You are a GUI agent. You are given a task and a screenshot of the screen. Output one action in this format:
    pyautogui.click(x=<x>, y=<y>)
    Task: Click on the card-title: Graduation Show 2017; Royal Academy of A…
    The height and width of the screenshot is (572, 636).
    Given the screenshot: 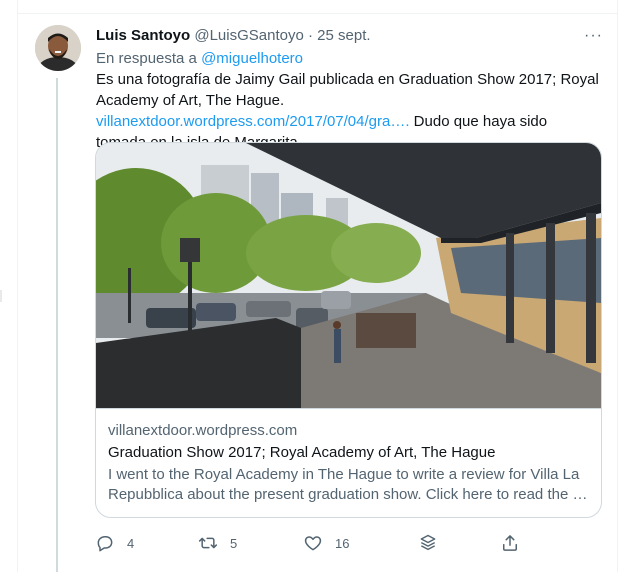 What is the action you would take?
    pyautogui.click(x=302, y=452)
    